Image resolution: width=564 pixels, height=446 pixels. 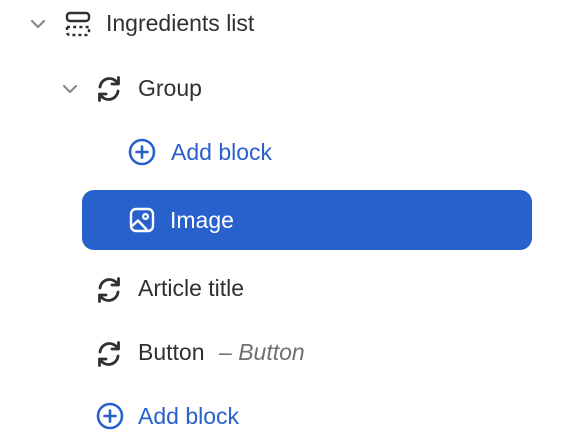 I want to click on tree-item-label: Button, so click(x=171, y=352).